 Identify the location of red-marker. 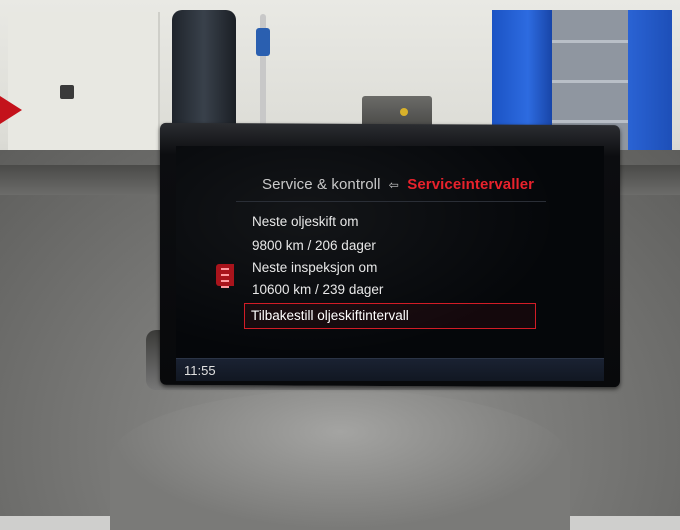
(11, 110).